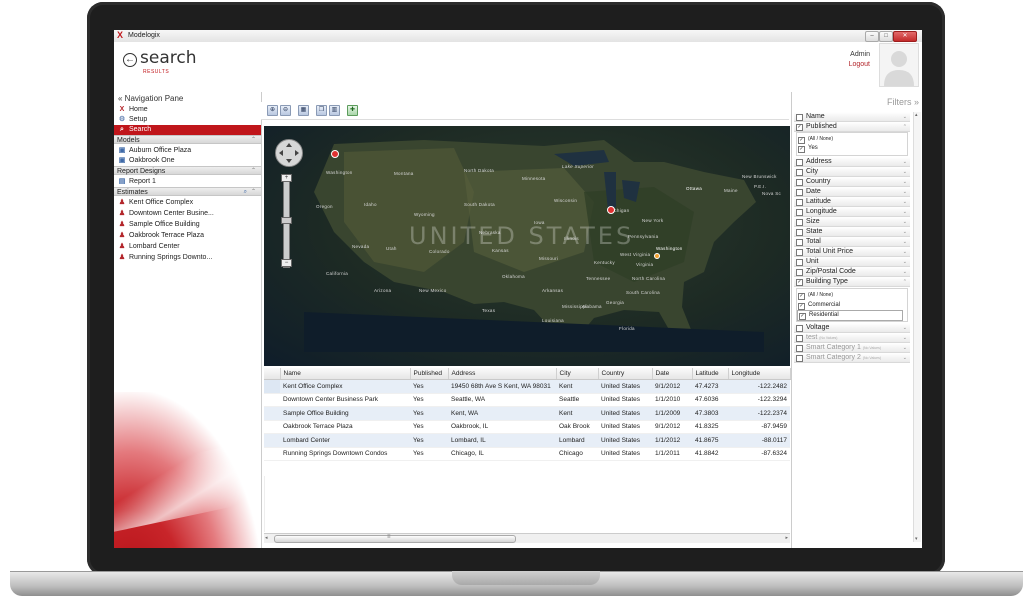 The height and width of the screenshot is (603, 1033). I want to click on filter-field: Total ⌄, so click(852, 242).